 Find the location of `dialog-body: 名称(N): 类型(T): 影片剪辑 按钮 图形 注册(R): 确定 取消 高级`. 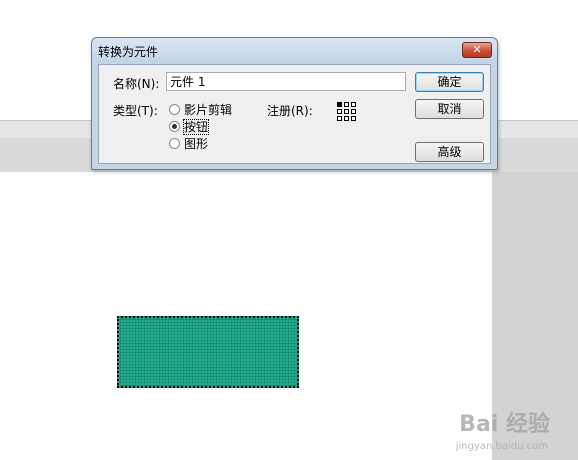

dialog-body: 名称(N): 类型(T): 影片剪辑 按钮 图形 注册(R): 确定 取消 高级 is located at coordinates (294, 114).